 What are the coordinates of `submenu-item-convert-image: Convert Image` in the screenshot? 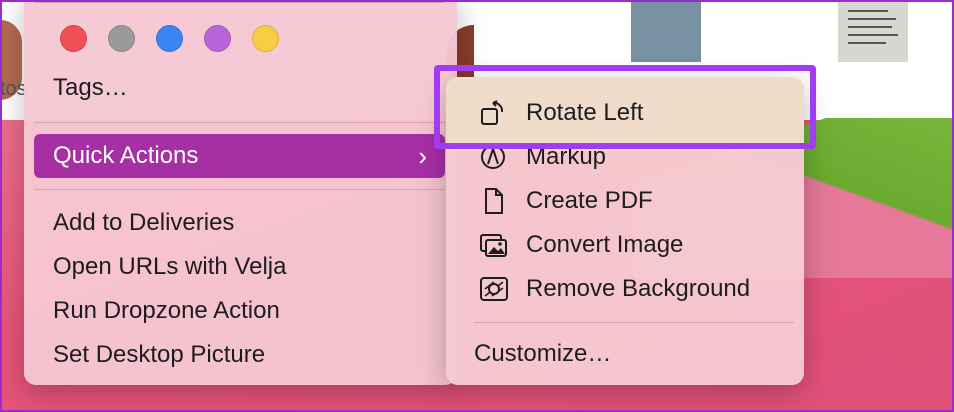 It's located at (625, 245).